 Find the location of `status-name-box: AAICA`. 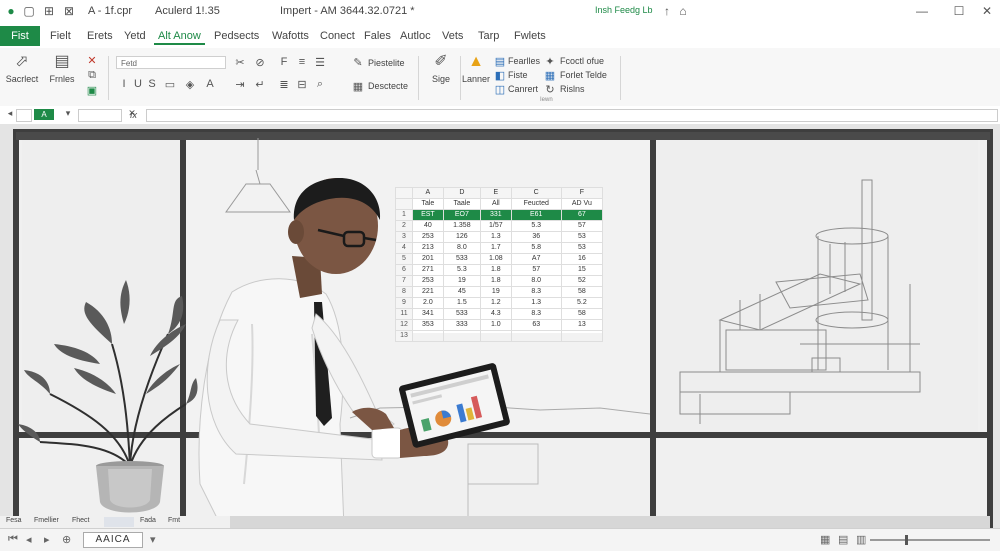

status-name-box: AAICA is located at coordinates (113, 540).